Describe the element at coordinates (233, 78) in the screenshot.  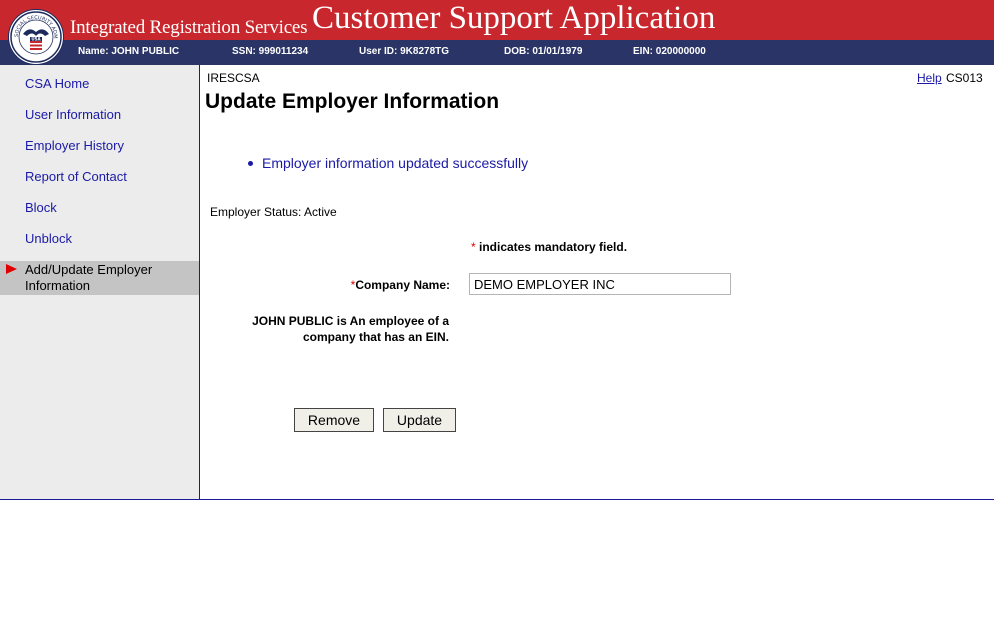
I see `app-code: IRESCSA` at that location.